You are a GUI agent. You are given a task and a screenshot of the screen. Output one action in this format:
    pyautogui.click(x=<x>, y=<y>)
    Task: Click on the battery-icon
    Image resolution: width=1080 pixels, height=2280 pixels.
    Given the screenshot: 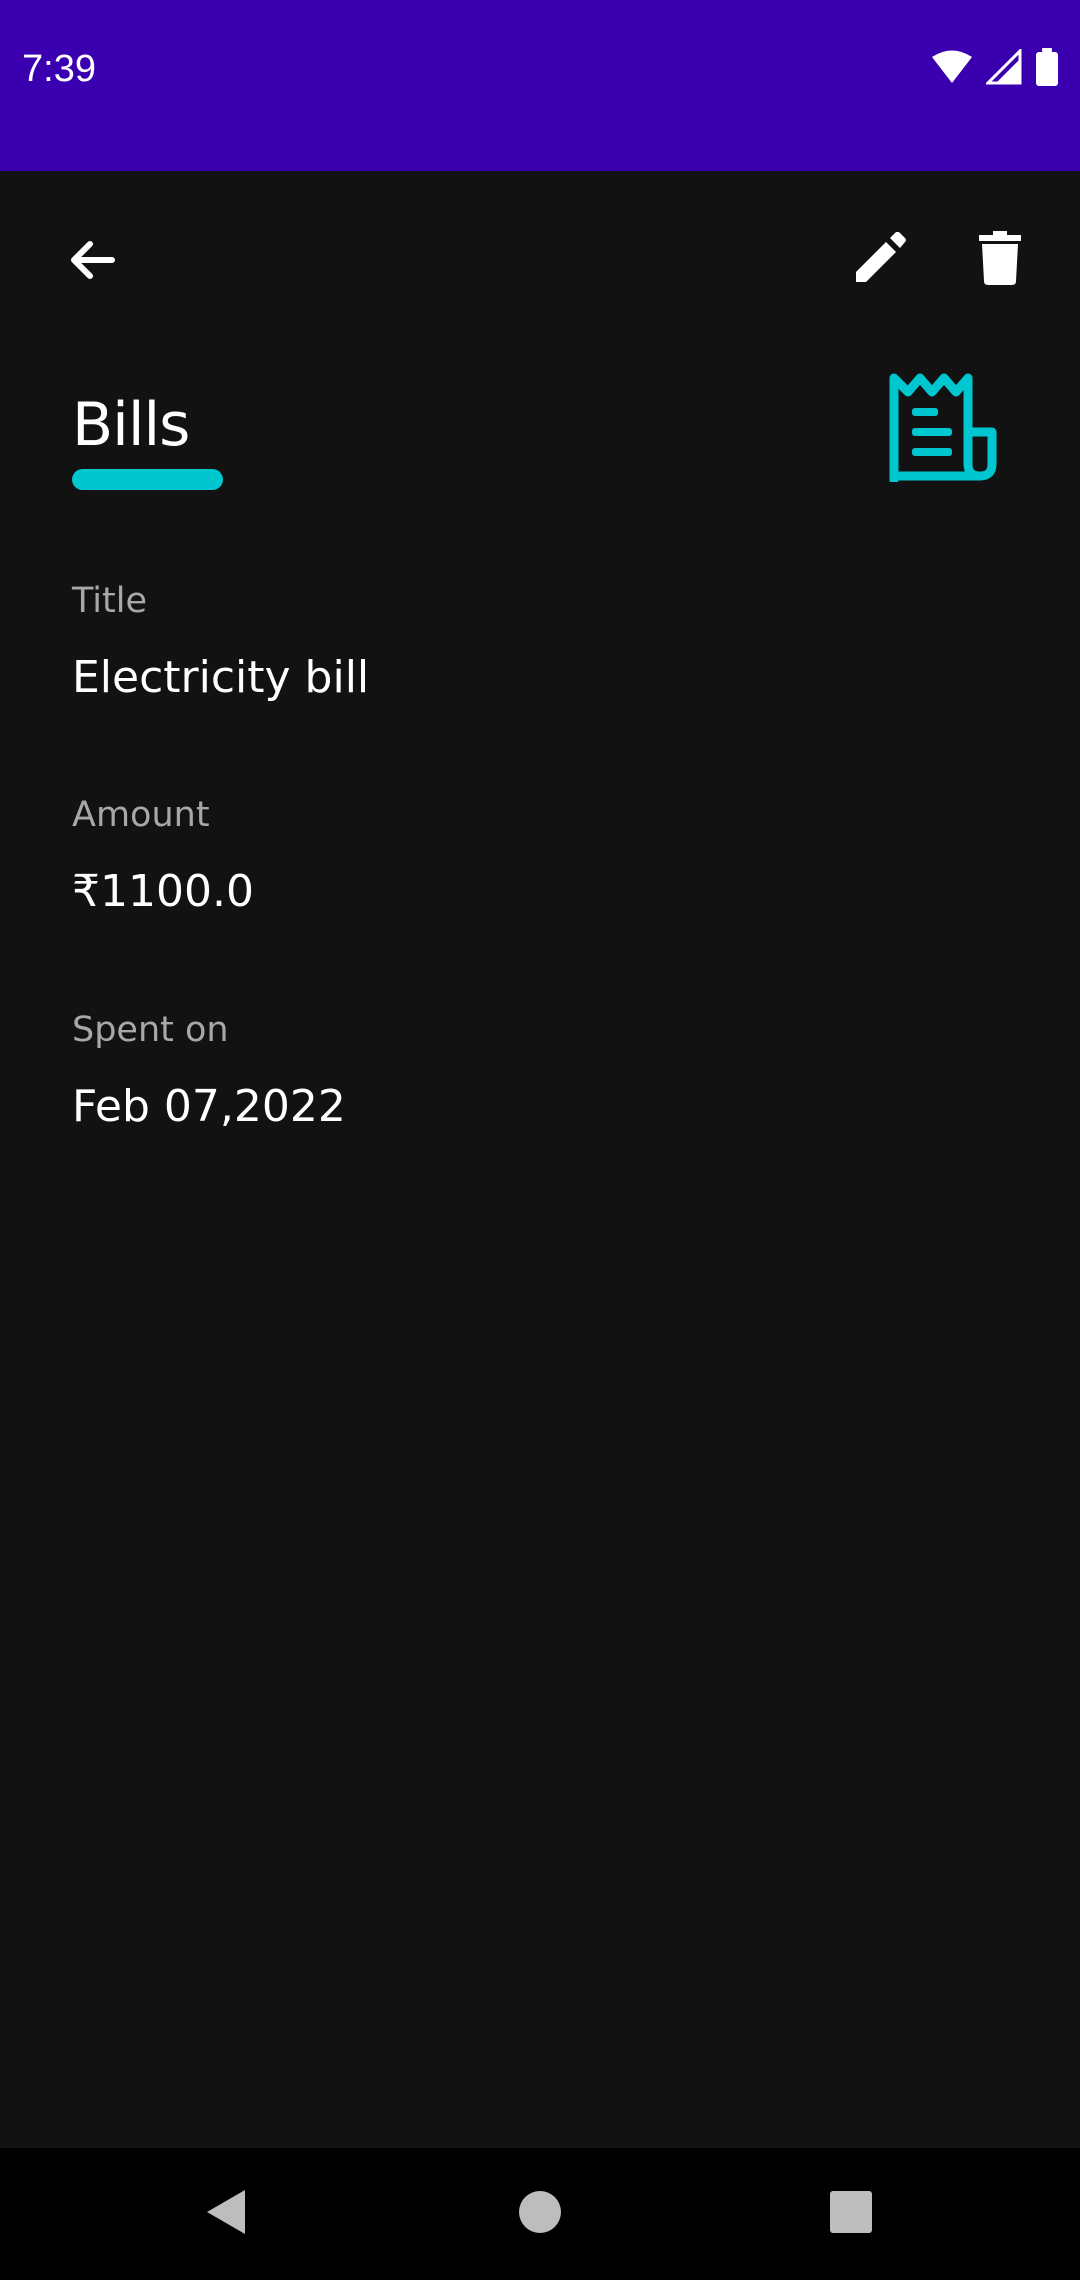 What is the action you would take?
    pyautogui.click(x=1047, y=69)
    